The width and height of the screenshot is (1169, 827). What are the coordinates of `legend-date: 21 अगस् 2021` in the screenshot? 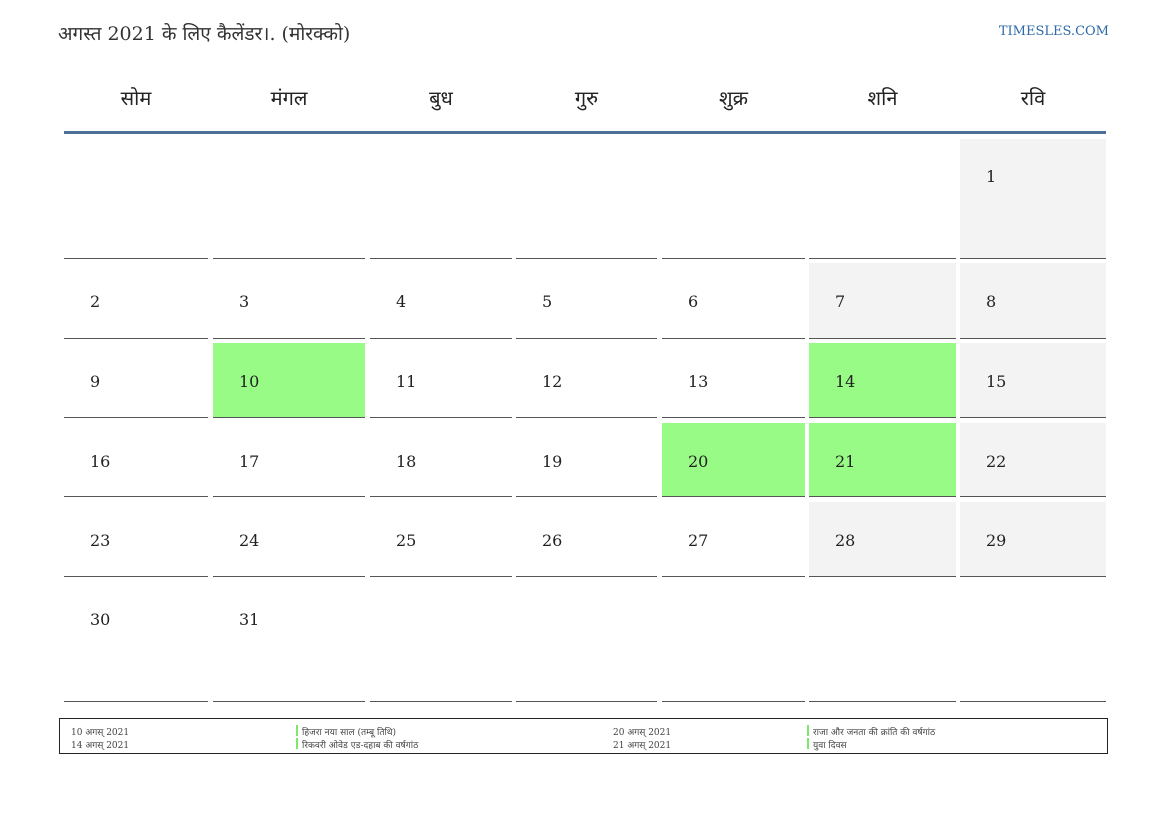 It's located at (642, 746).